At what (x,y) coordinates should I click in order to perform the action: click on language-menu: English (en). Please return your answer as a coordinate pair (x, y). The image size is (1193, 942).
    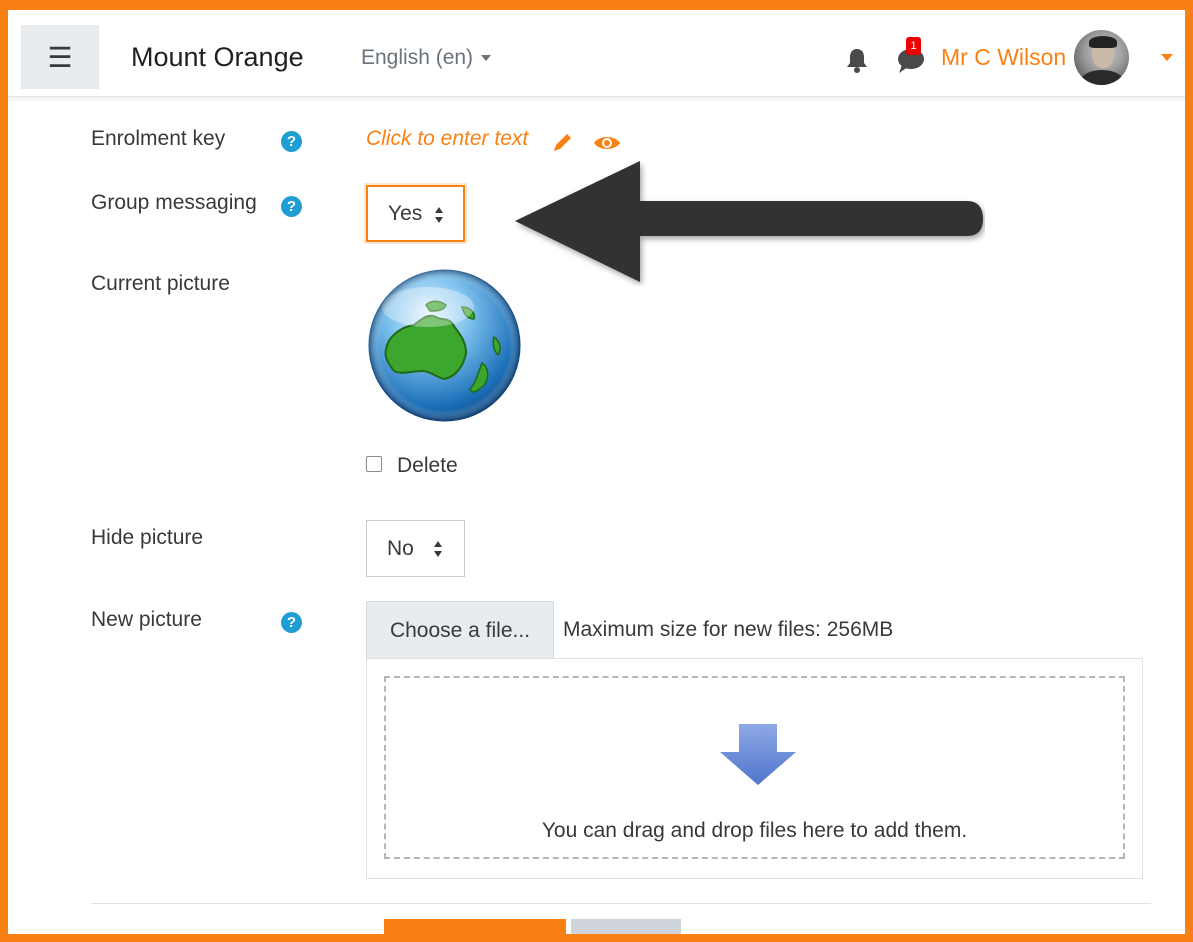
    Looking at the image, I should click on (426, 58).